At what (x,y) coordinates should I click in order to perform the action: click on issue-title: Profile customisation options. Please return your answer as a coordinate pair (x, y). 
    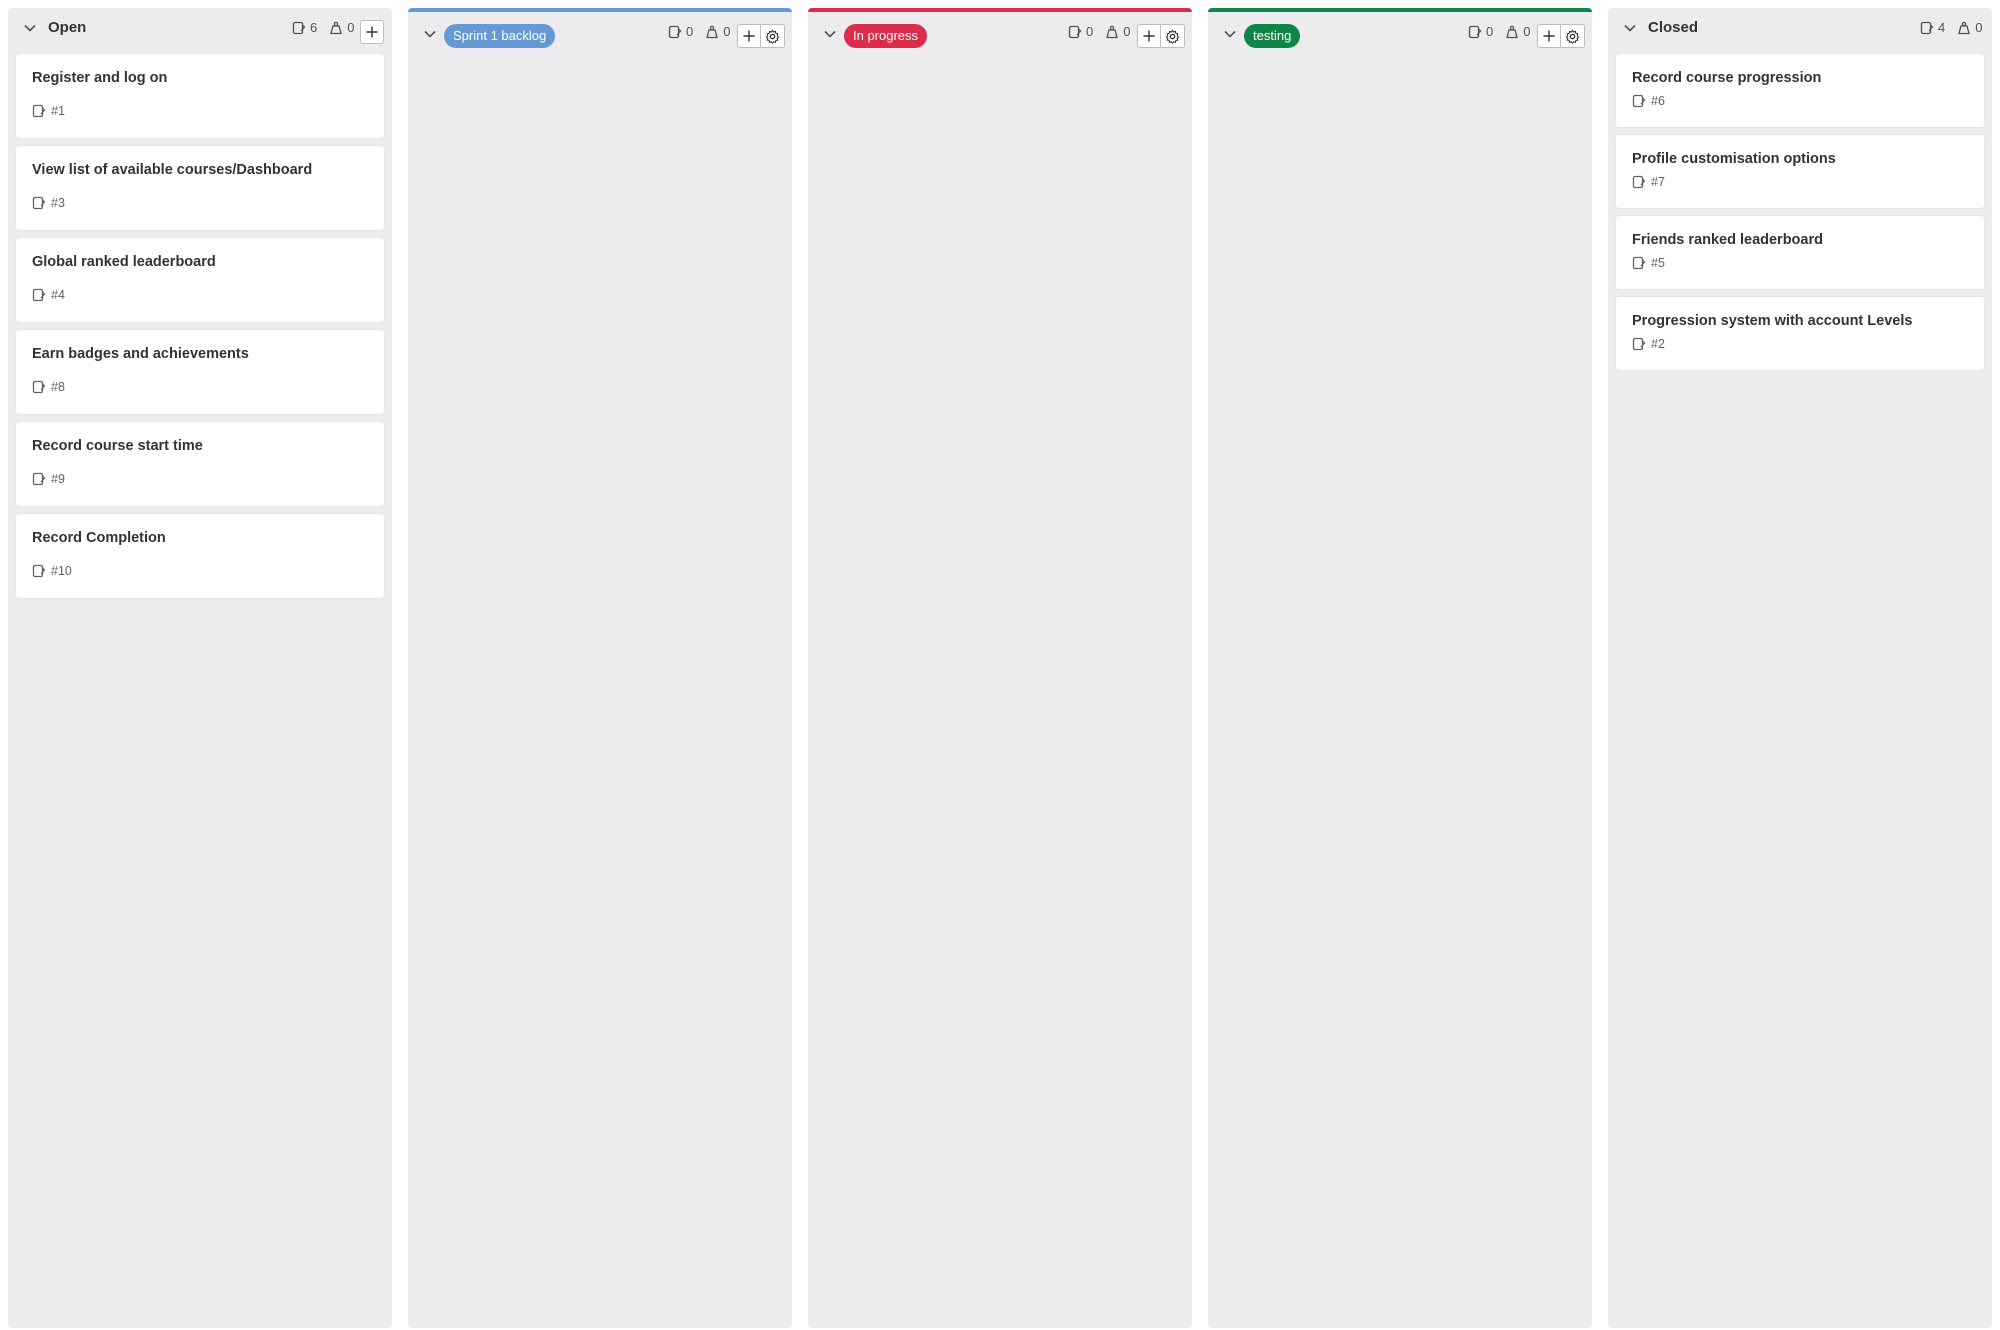
    Looking at the image, I should click on (1800, 159).